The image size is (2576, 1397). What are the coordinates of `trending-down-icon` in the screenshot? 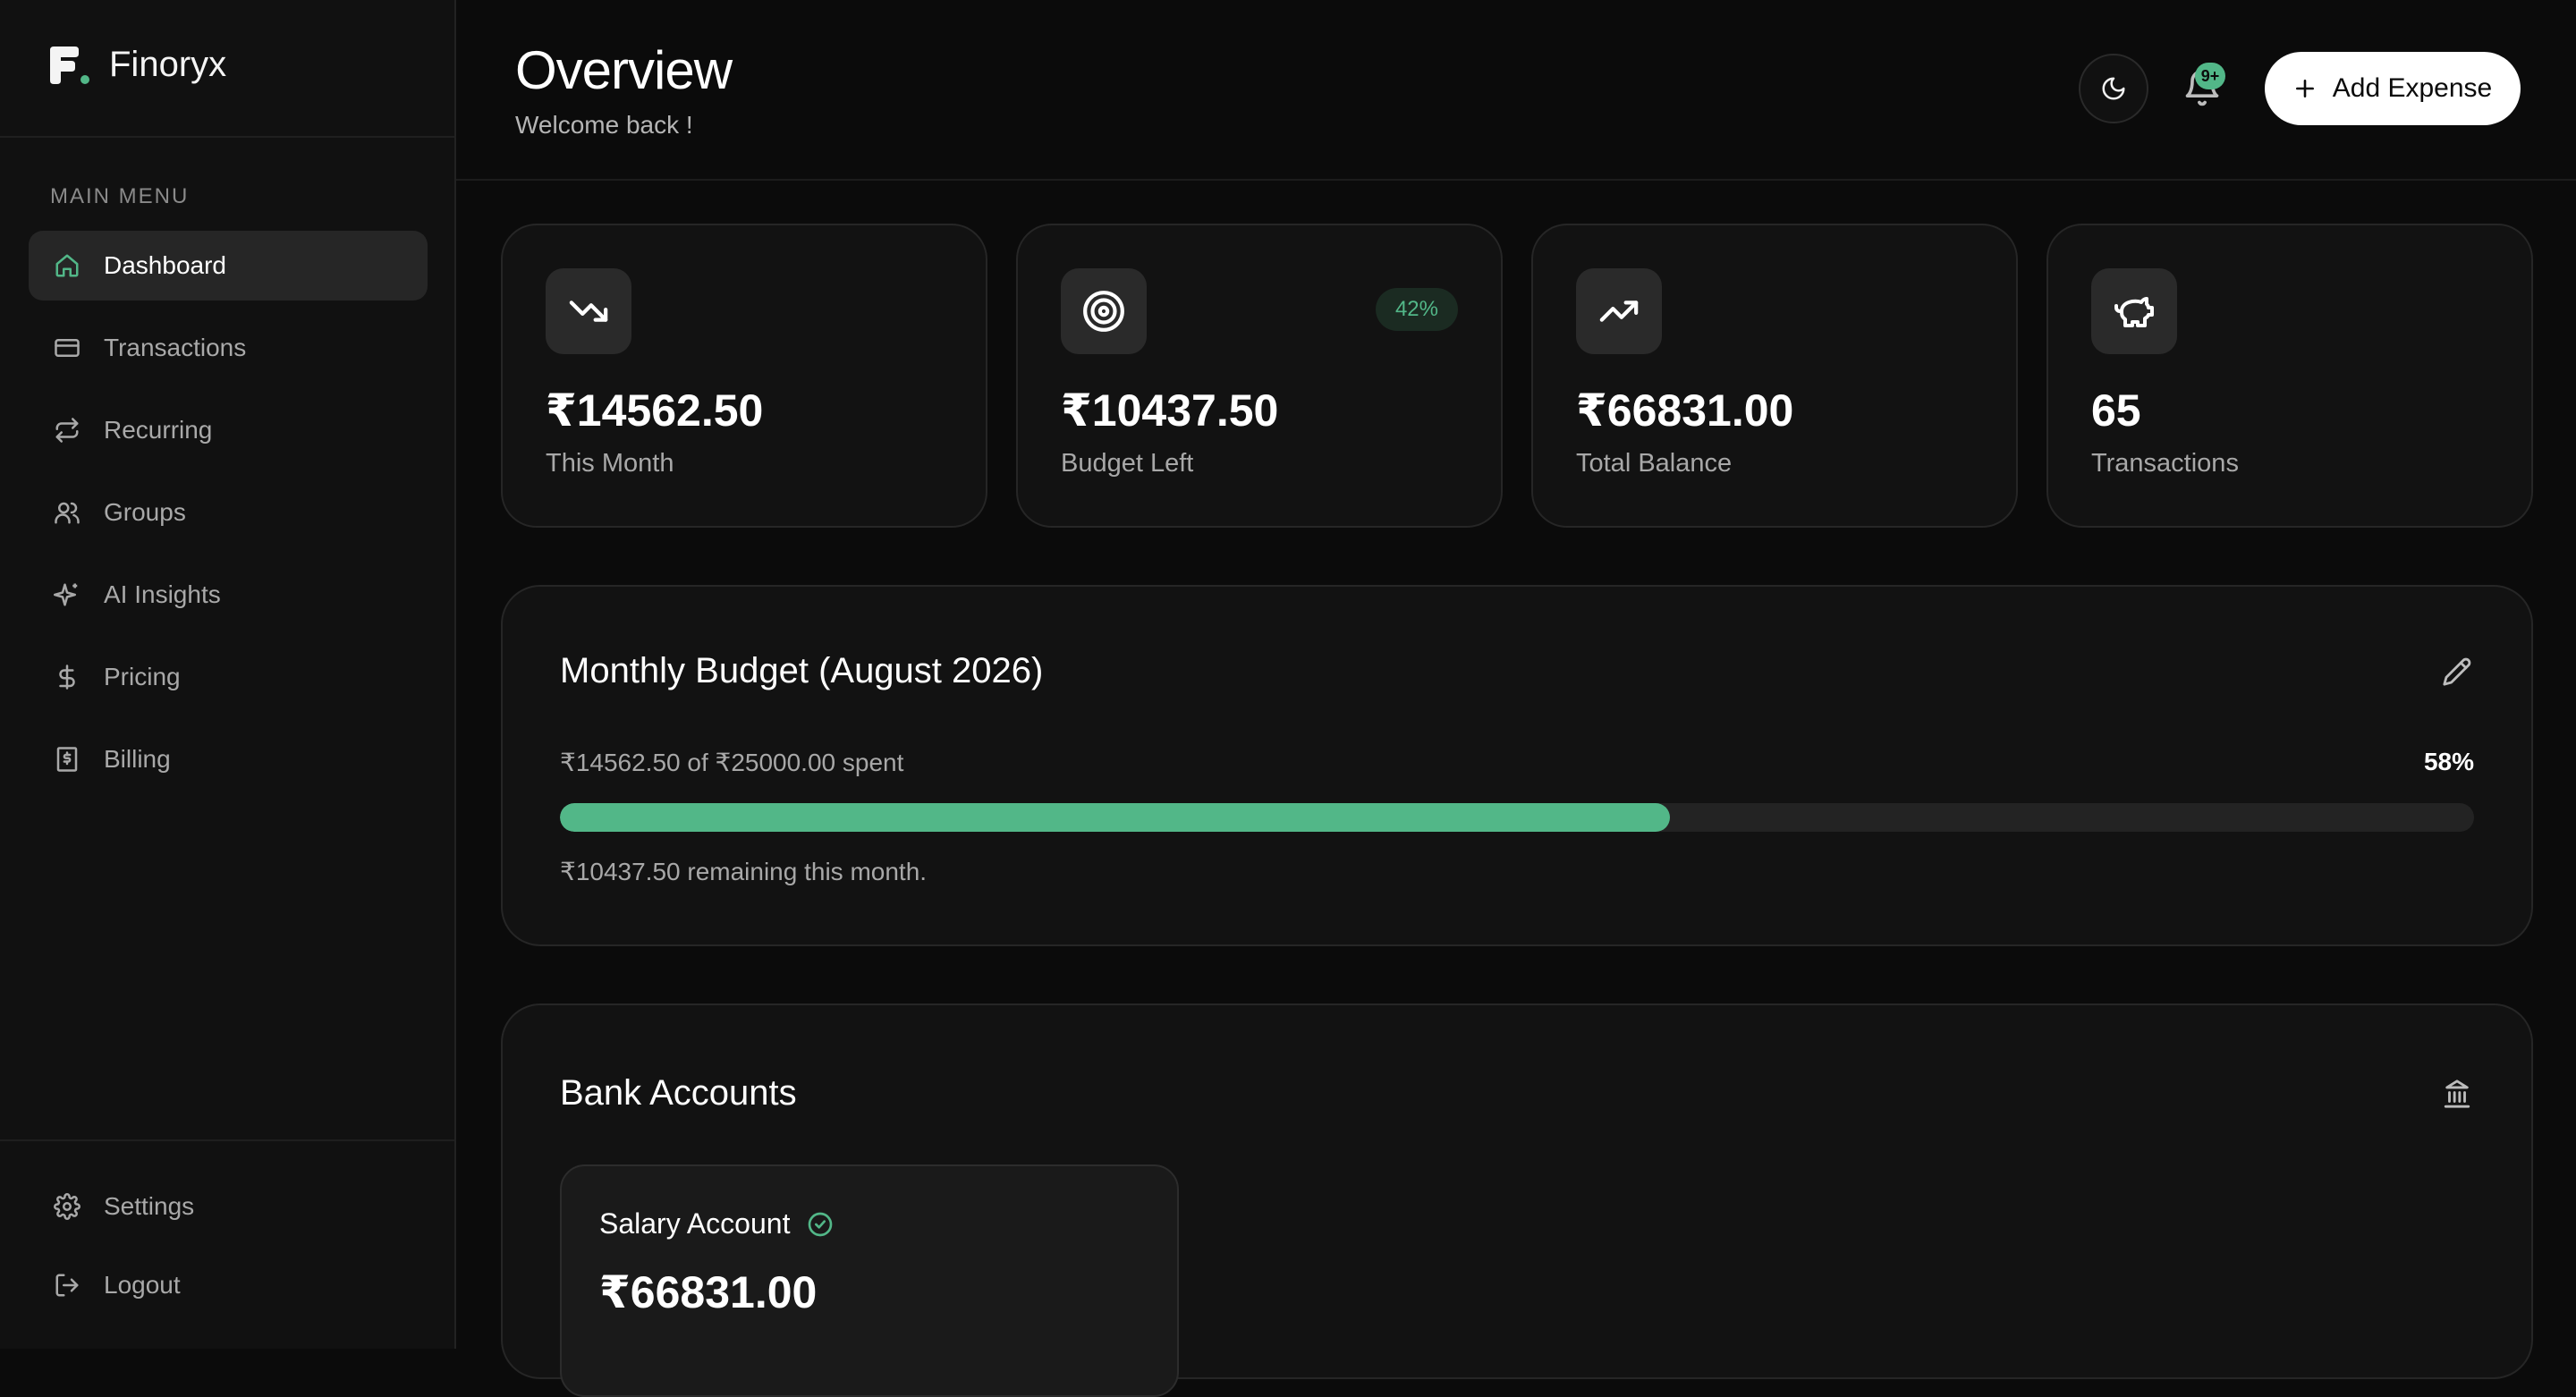 It's located at (588, 311).